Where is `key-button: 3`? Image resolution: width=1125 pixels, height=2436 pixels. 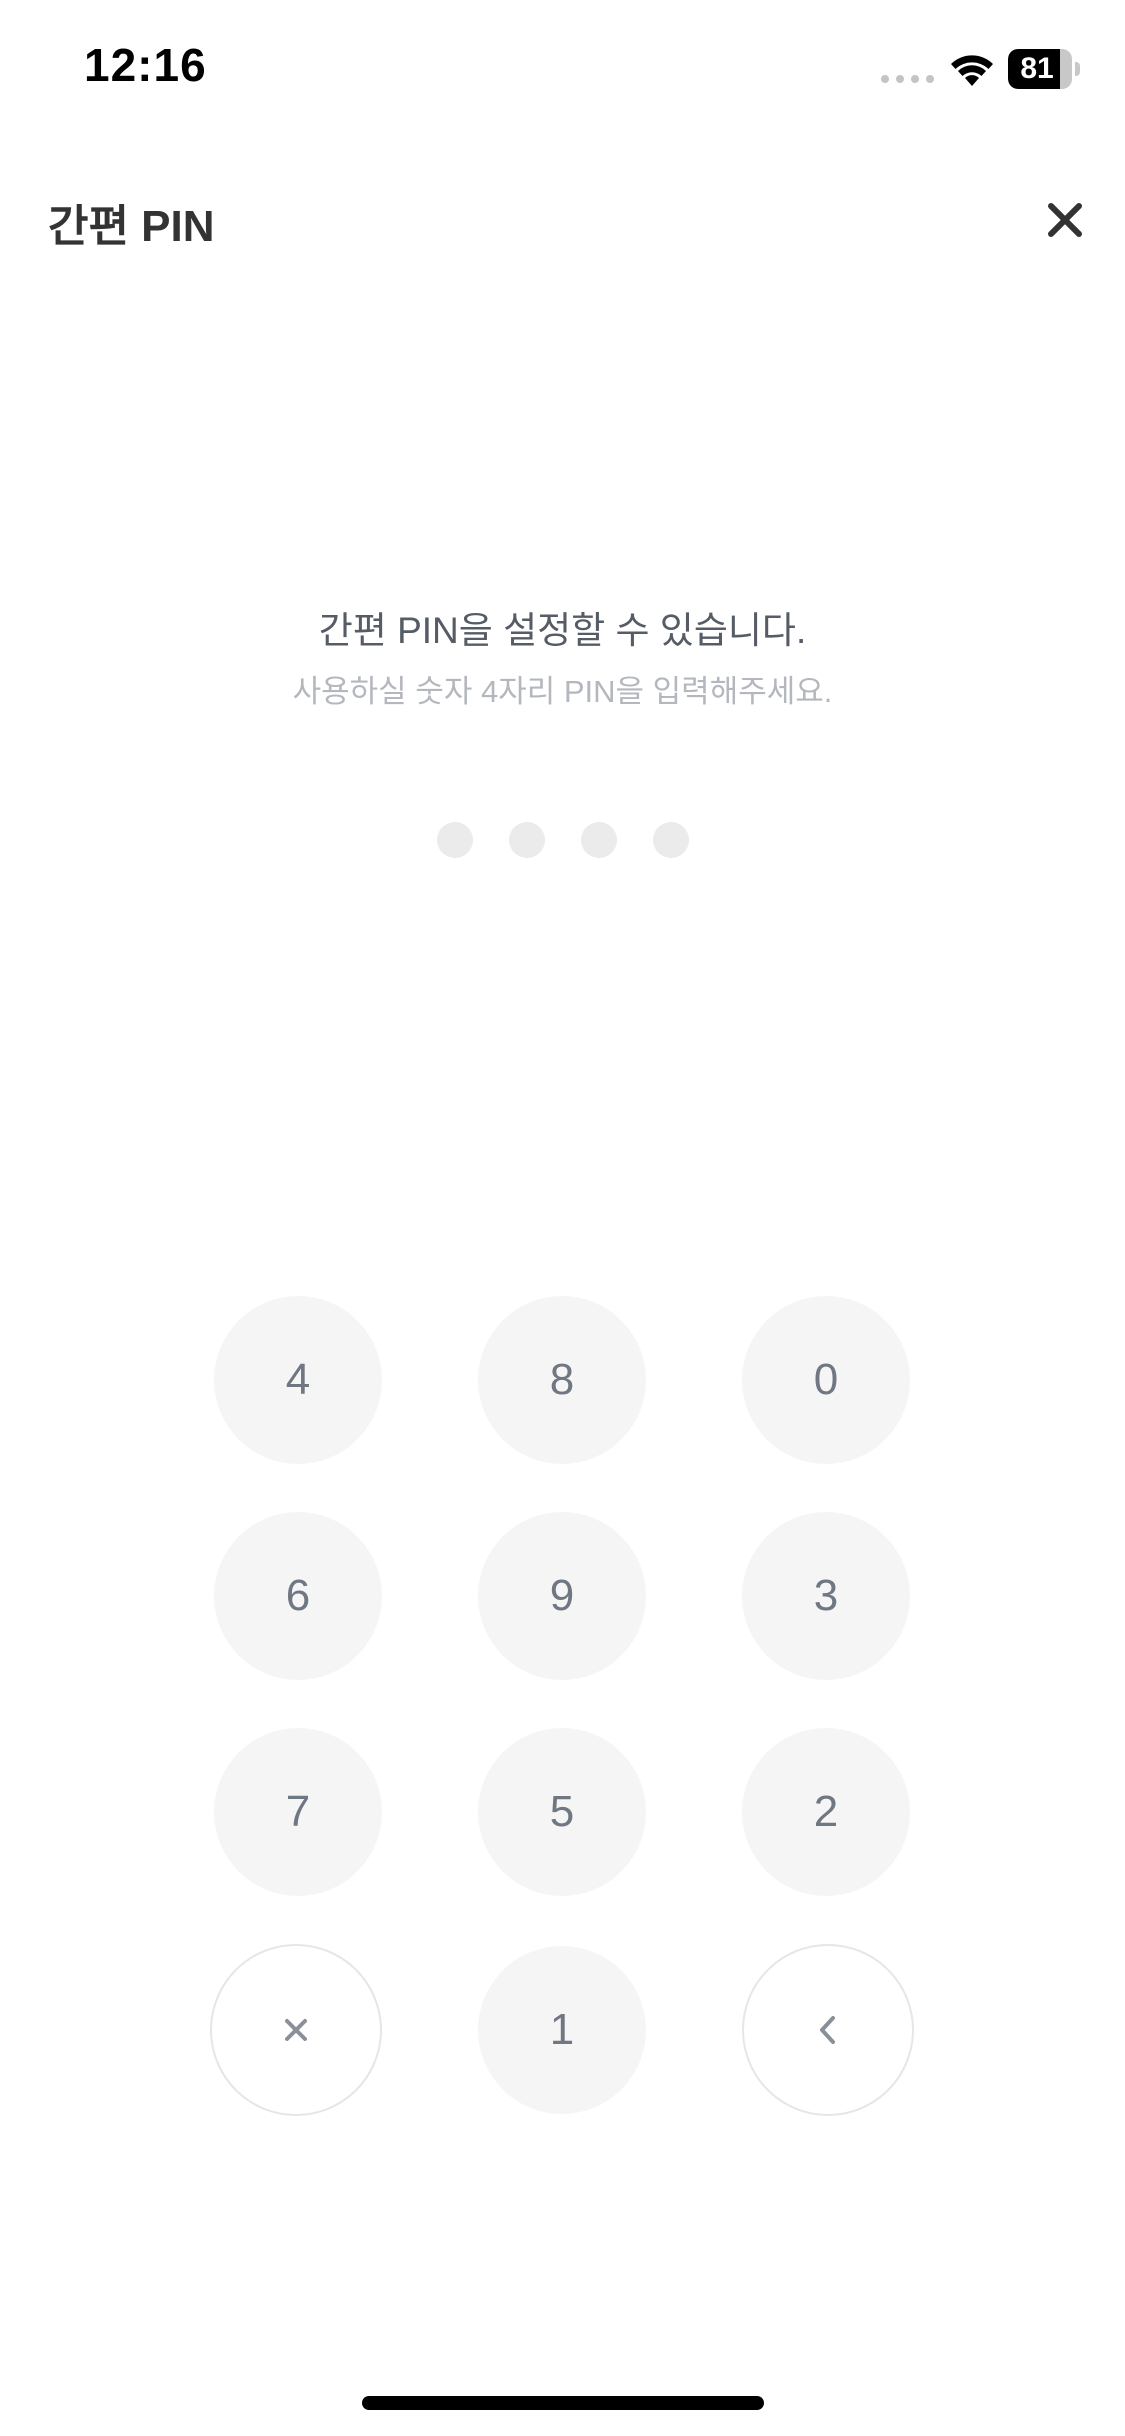 key-button: 3 is located at coordinates (826, 1596).